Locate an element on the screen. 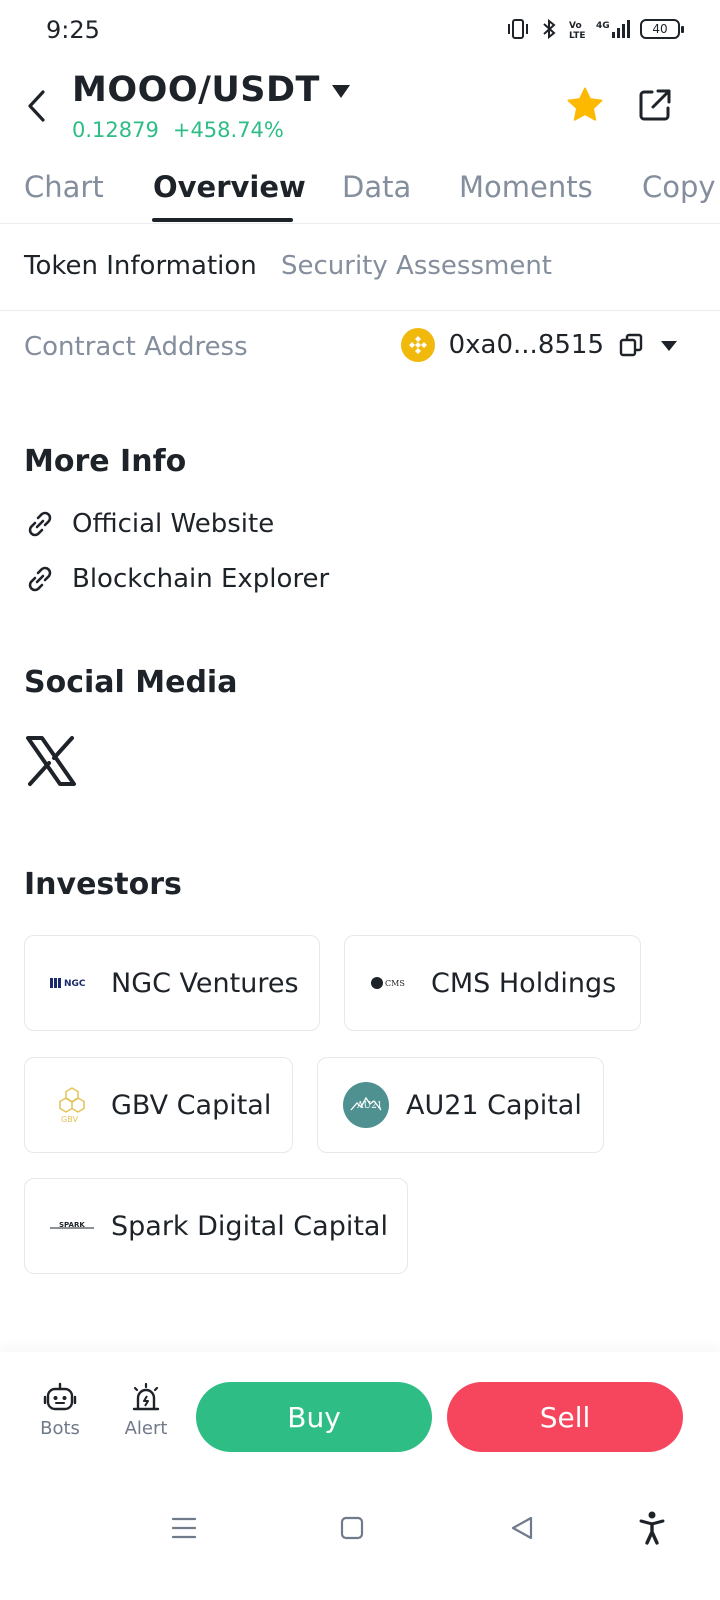 This screenshot has height=1600, width=720. back-triangle-icon is located at coordinates (522, 1528).